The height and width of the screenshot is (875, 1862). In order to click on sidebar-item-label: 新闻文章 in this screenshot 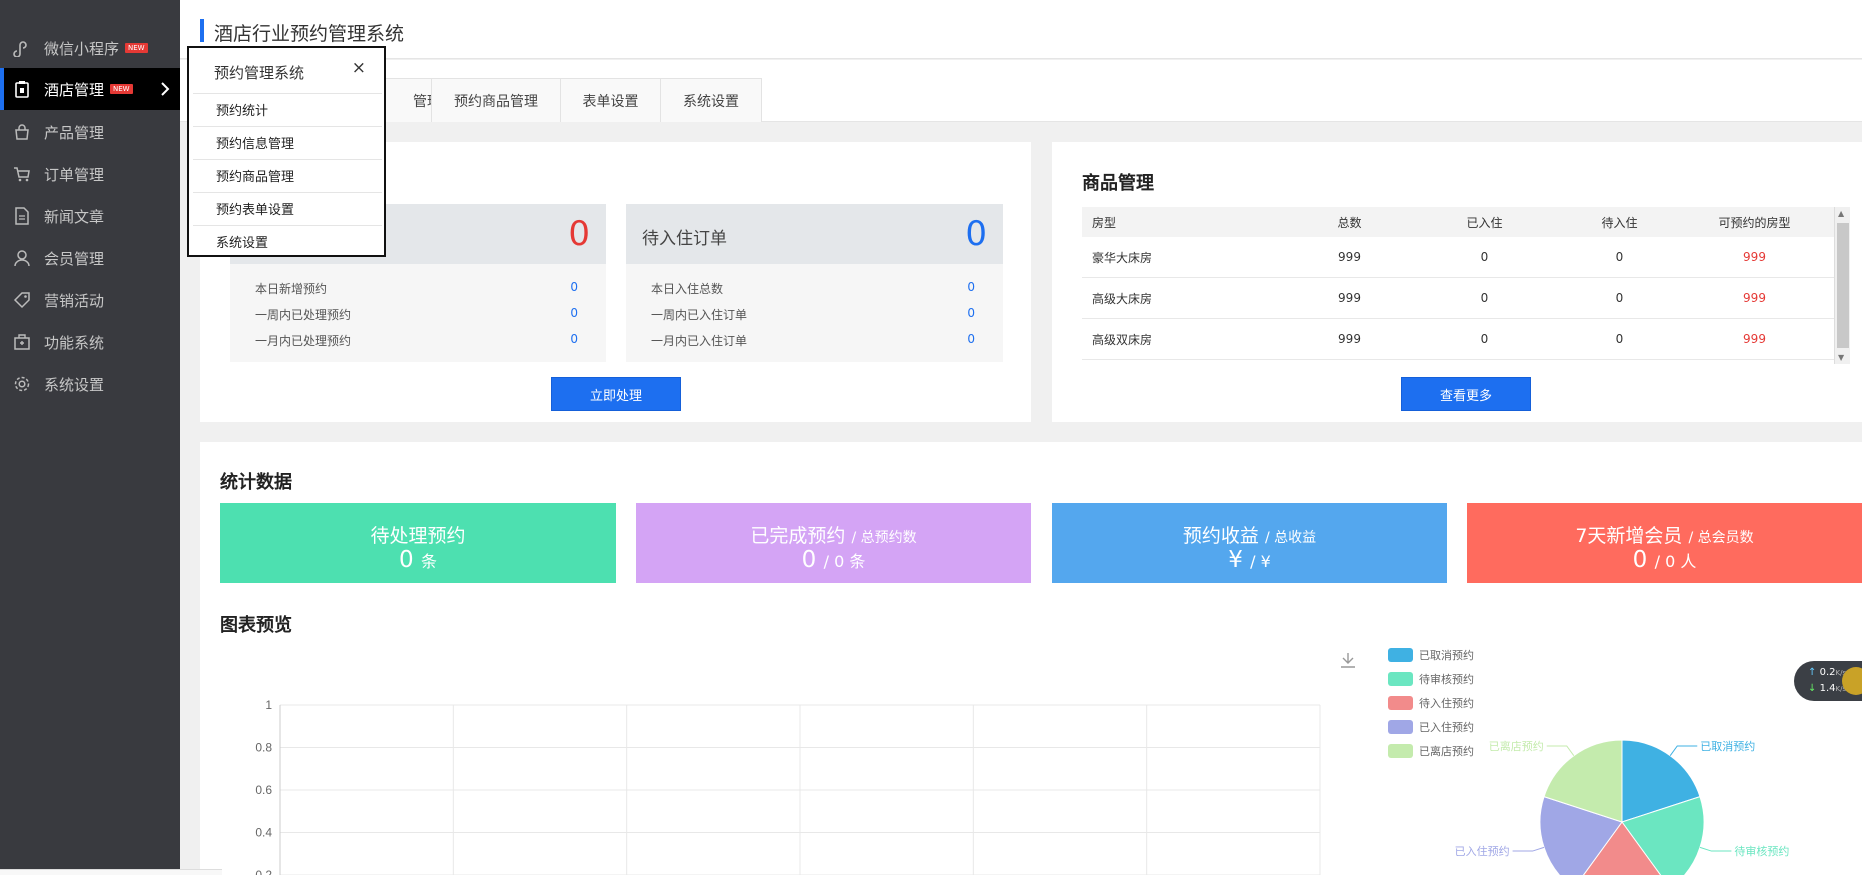, I will do `click(74, 216)`.